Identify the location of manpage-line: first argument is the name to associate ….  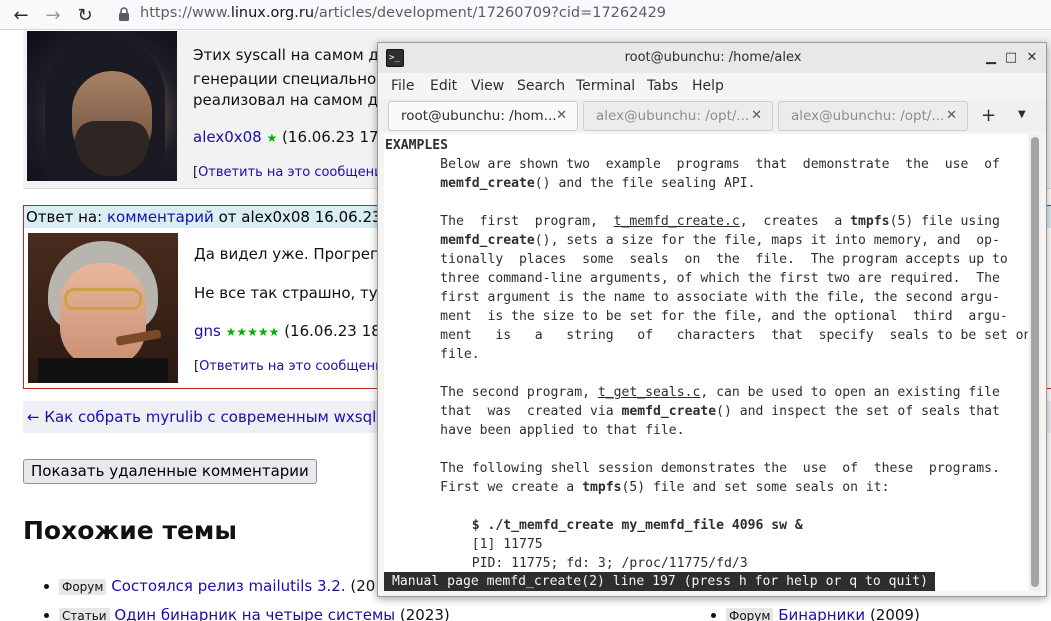
(692, 297).